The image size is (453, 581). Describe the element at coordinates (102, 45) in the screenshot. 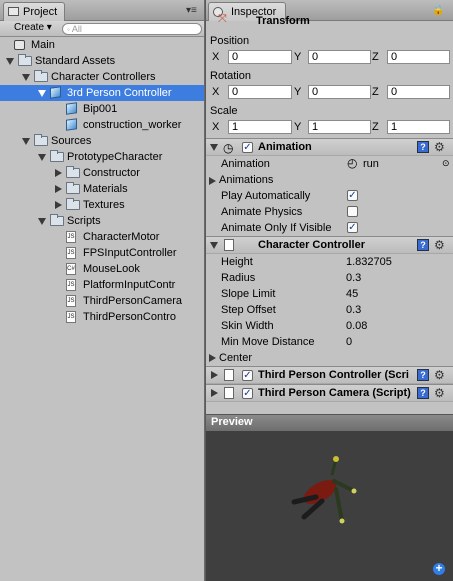

I see `tree-row: Main` at that location.